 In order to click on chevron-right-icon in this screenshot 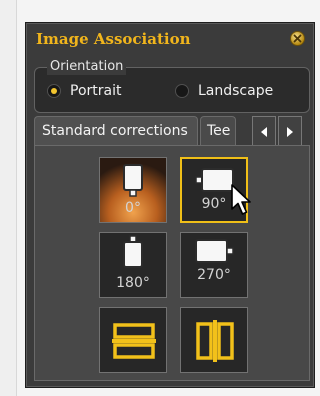, I will do `click(290, 132)`.